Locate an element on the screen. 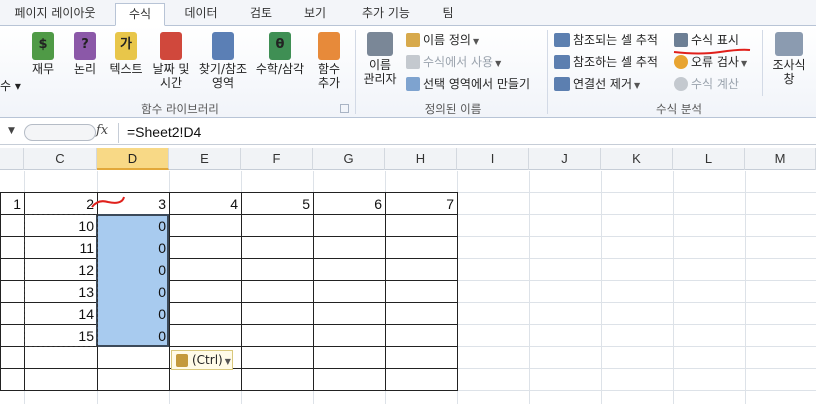  financial-button: $ 재무 is located at coordinates (43, 52).